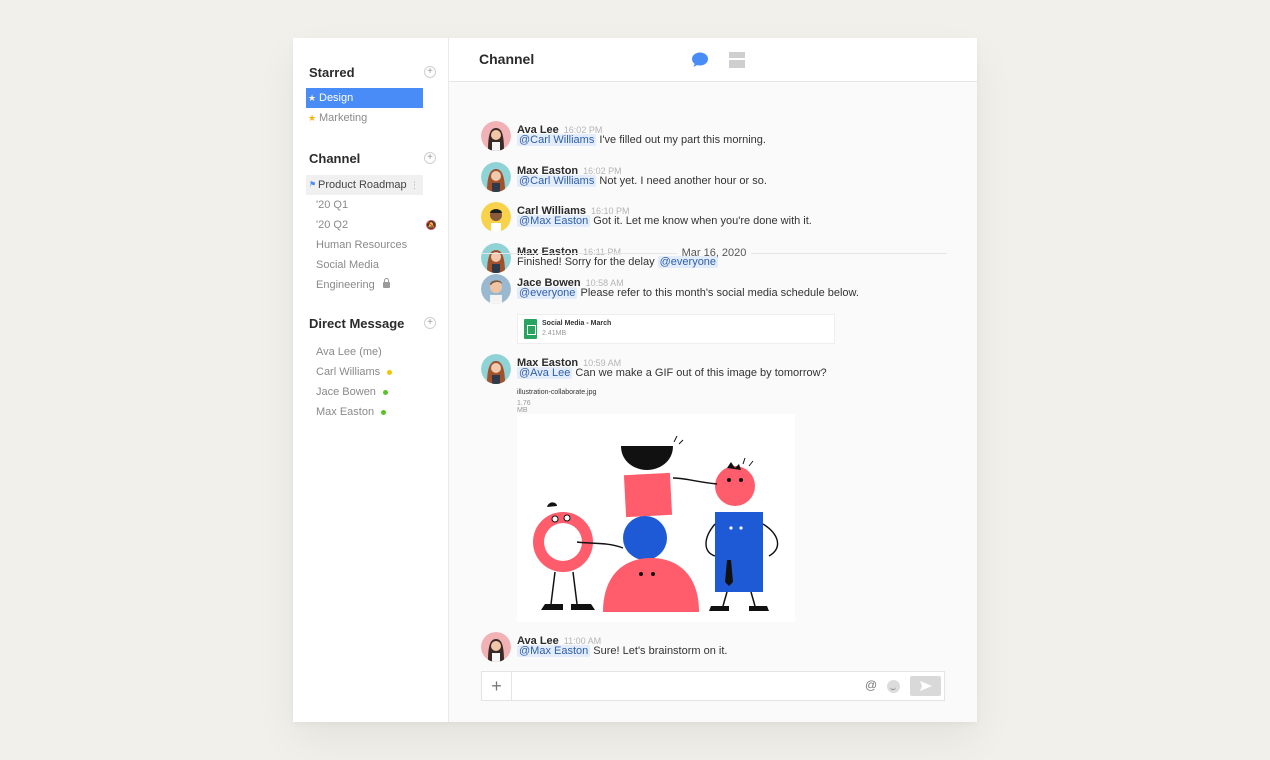 The image size is (1270, 760). I want to click on more-icon: ⋮, so click(414, 185).